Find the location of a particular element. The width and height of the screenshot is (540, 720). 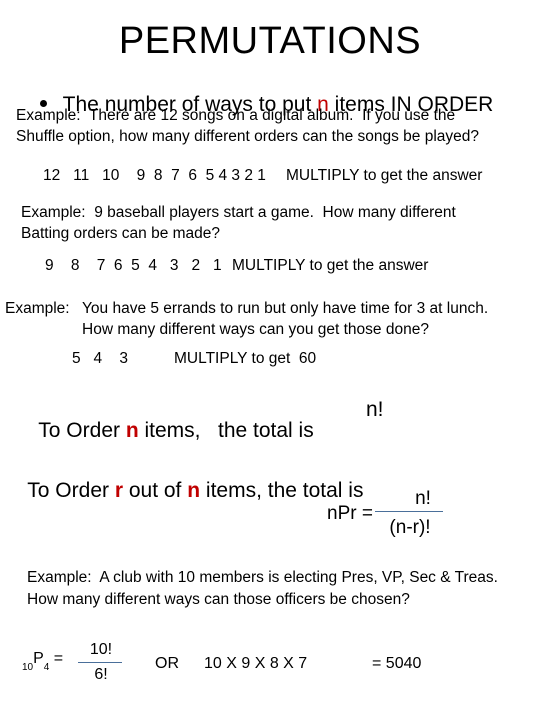

formula-fraction-line is located at coordinates (409, 511).